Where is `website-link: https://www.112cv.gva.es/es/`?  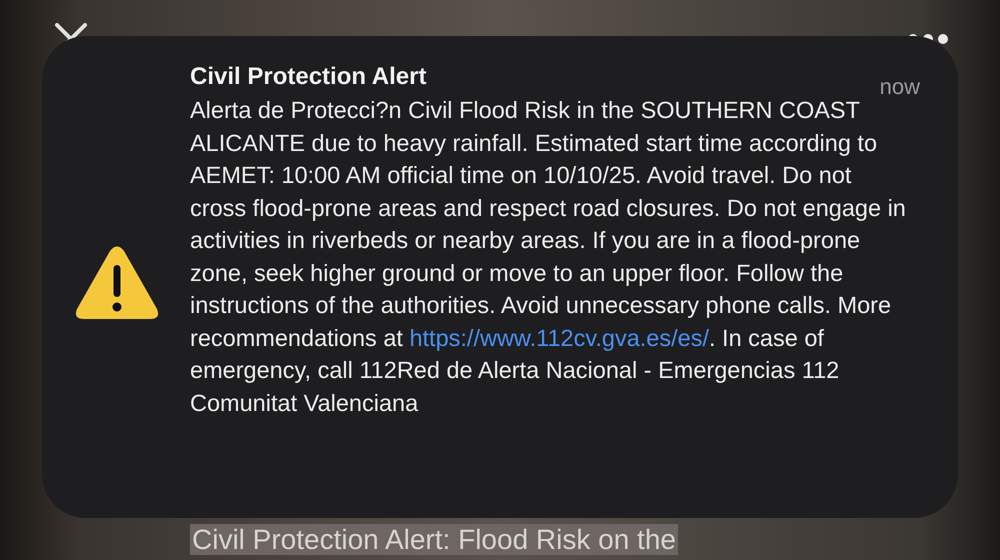
website-link: https://www.112cv.gva.es/es/ is located at coordinates (559, 337).